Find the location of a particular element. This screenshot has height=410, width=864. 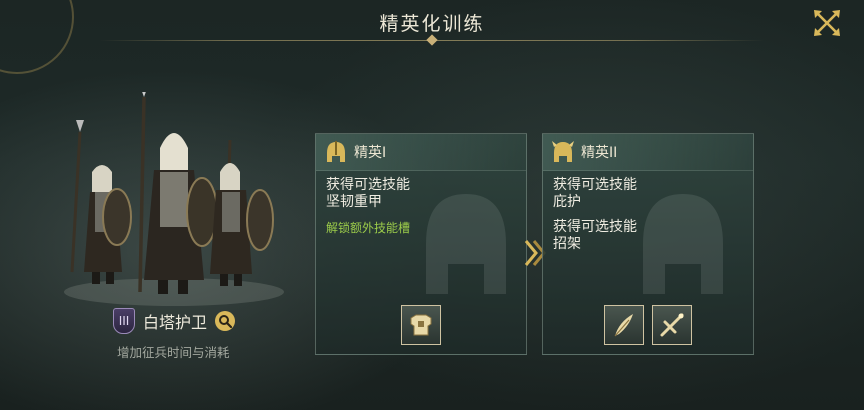

header-ornament is located at coordinates (432, 40).